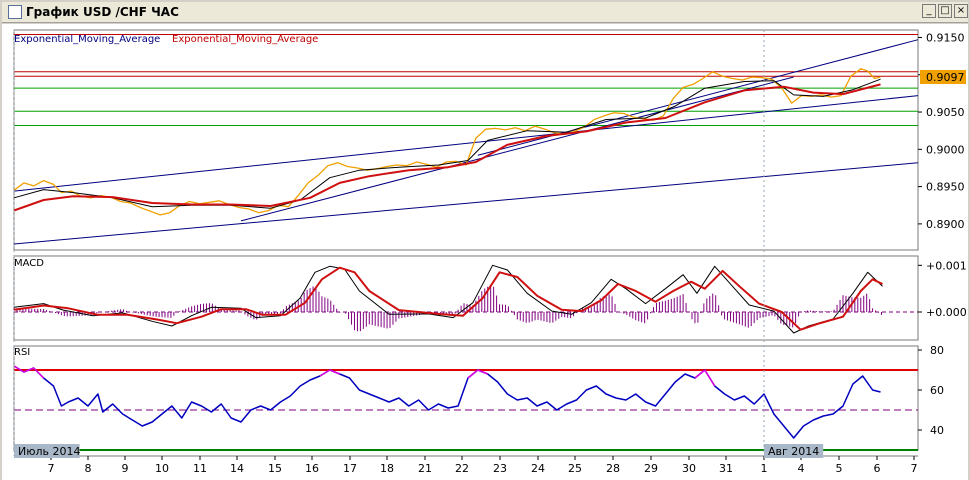  Describe the element at coordinates (946, 265) in the screenshot. I see `macd-tick-label-0: +0.001` at that location.